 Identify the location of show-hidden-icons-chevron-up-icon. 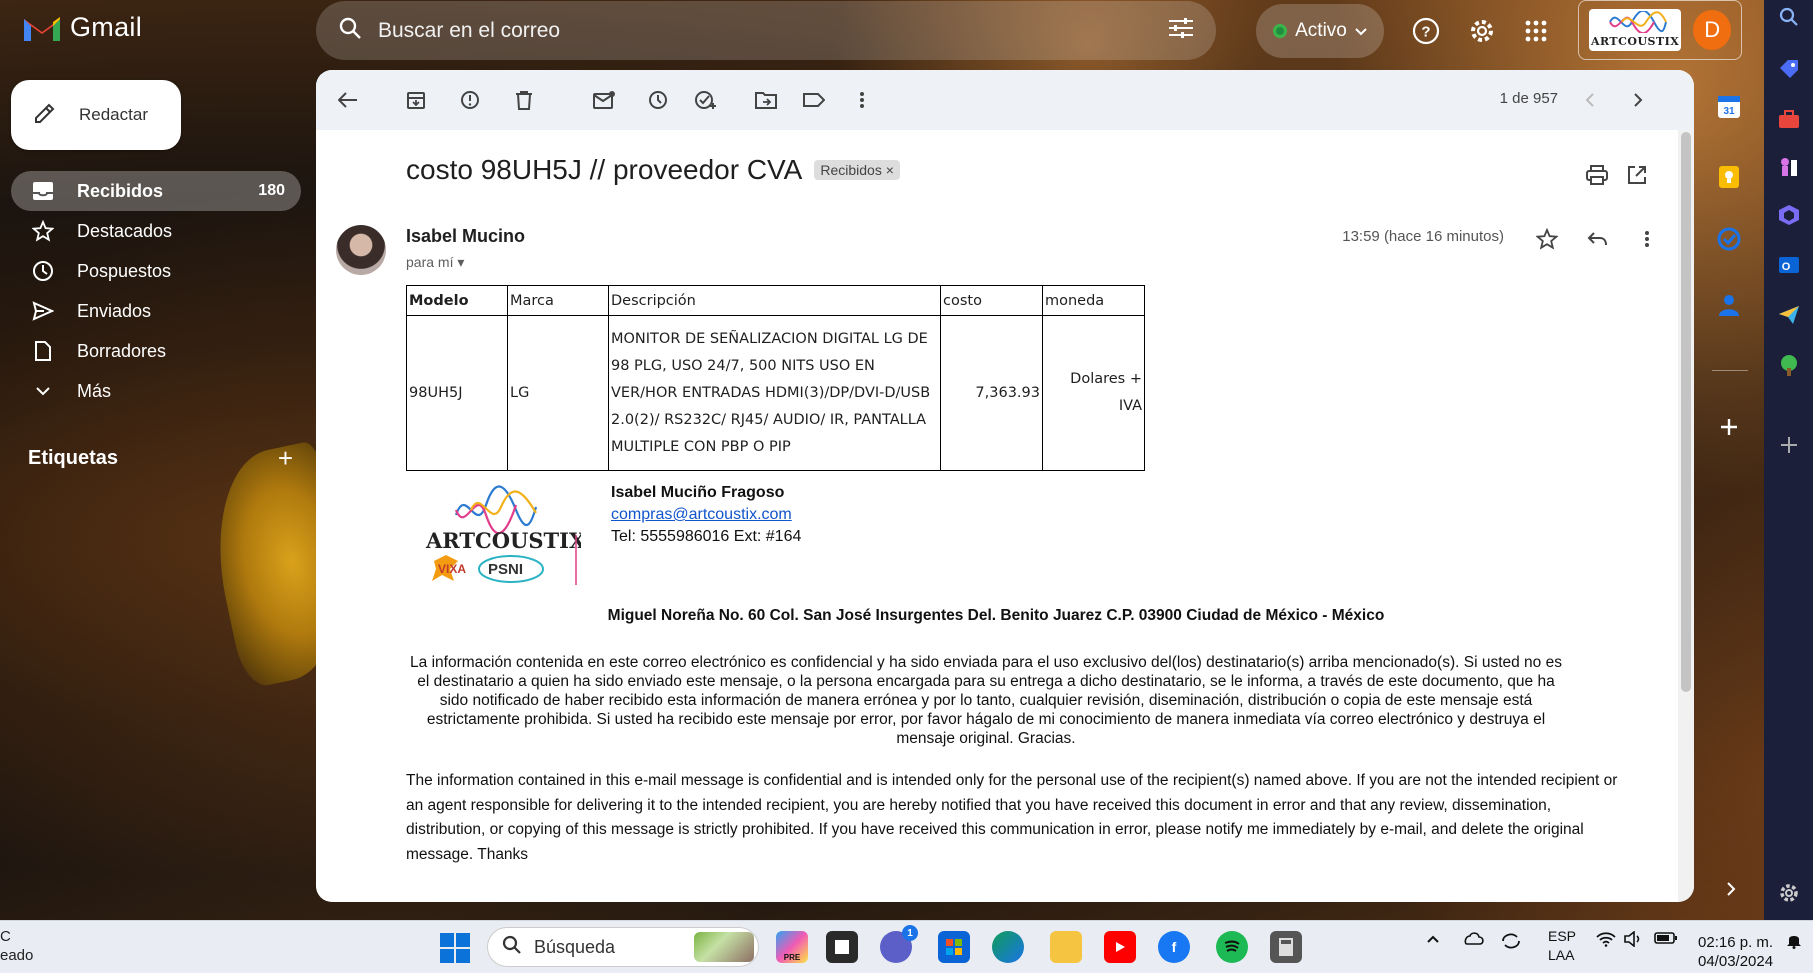
(1433, 939).